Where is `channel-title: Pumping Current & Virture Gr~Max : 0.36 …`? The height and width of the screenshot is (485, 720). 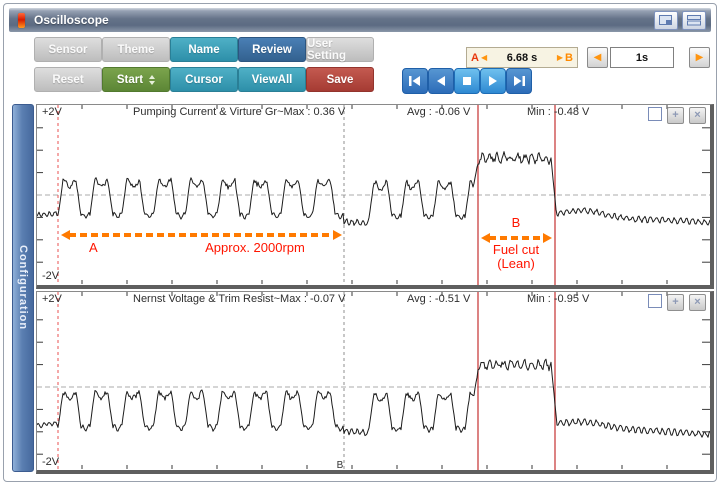
channel-title: Pumping Current & Virture Gr~Max : 0.36 … is located at coordinates (239, 112).